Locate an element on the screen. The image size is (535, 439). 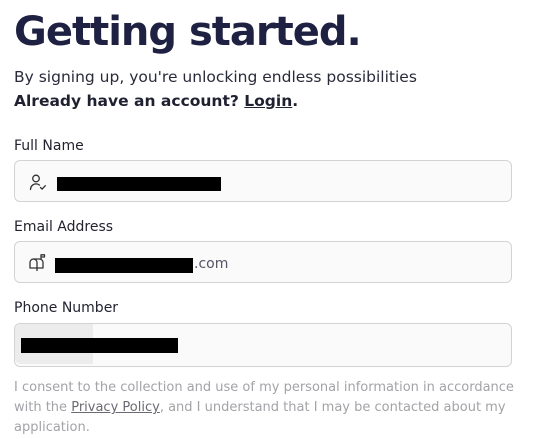
full-name-field is located at coordinates (263, 181).